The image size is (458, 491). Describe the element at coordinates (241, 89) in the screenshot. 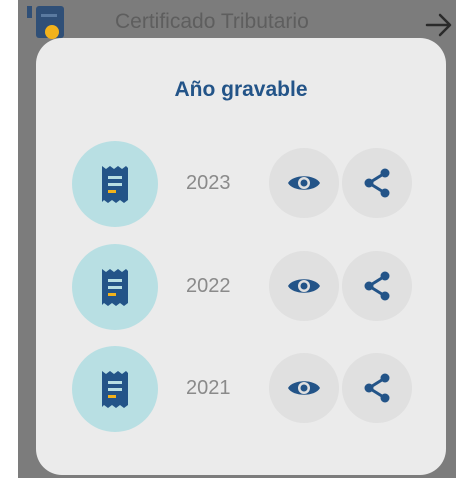

I see `dialog-title: Año gravable` at that location.